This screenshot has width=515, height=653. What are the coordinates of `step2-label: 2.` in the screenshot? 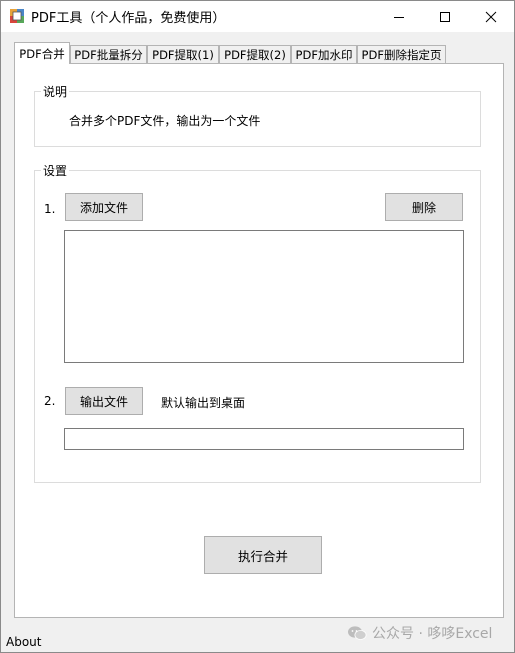 It's located at (50, 401).